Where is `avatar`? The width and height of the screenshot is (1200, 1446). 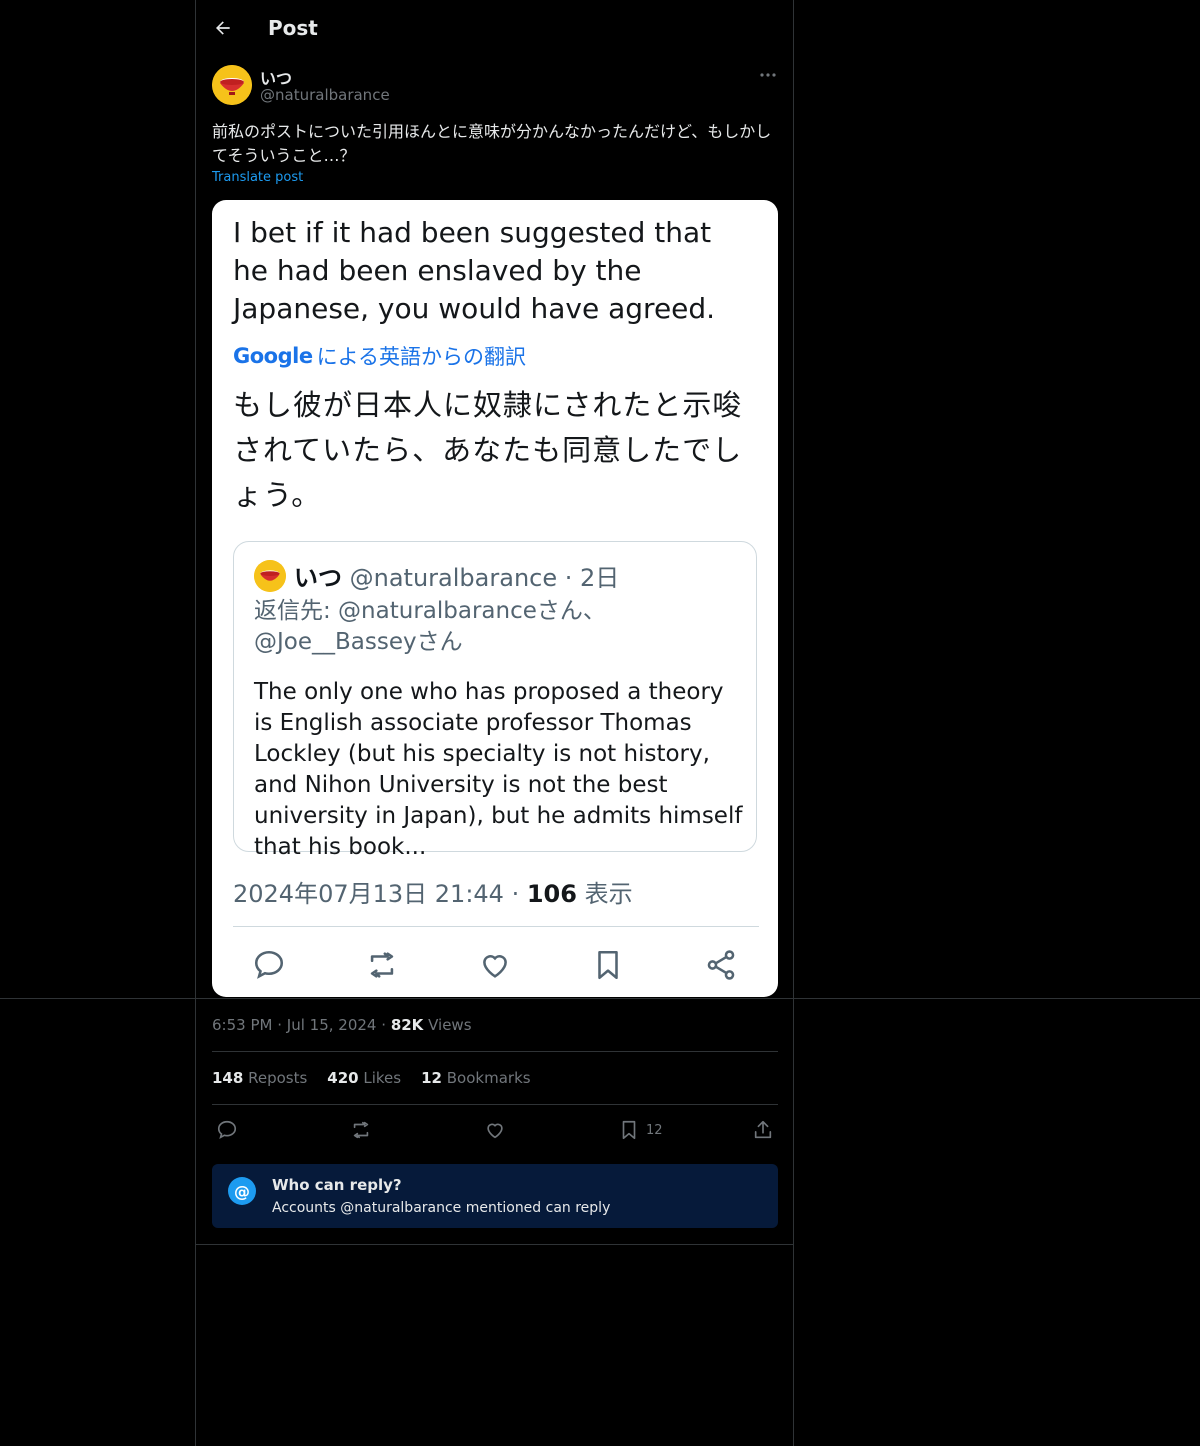
avatar is located at coordinates (232, 85).